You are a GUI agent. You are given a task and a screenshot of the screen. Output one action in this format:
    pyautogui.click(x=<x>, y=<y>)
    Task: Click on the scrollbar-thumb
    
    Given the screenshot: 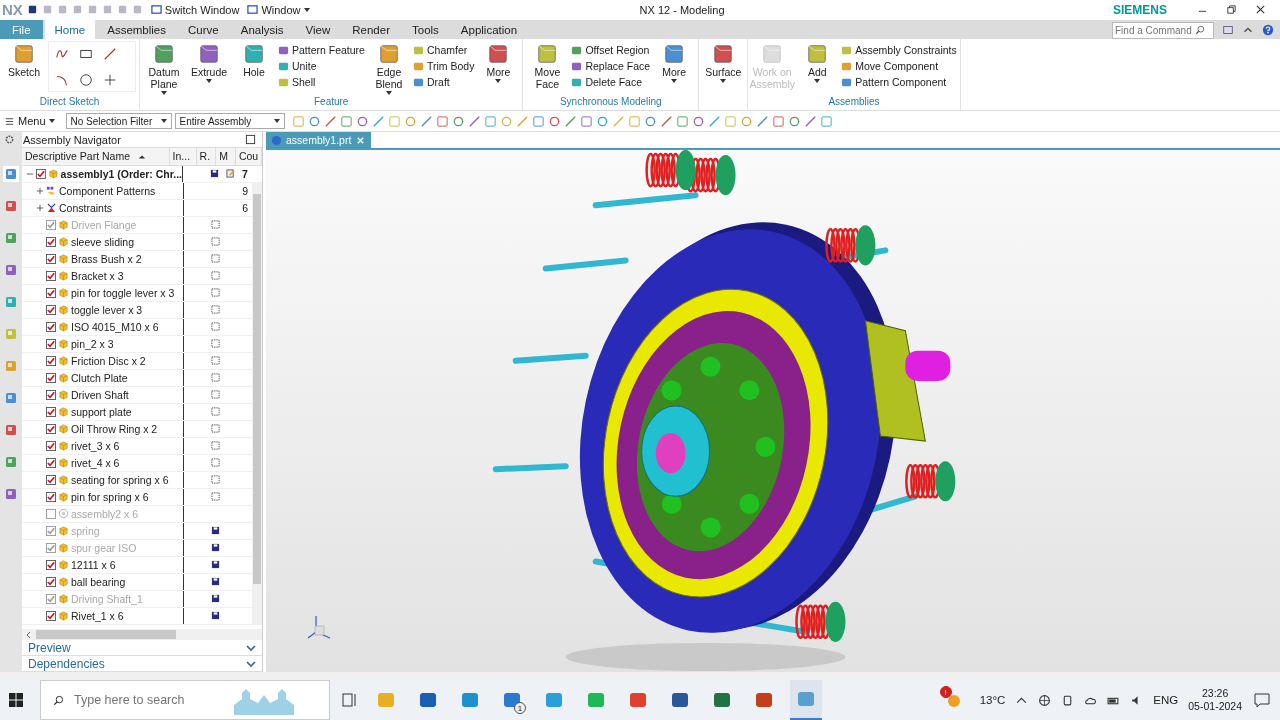 What is the action you would take?
    pyautogui.click(x=106, y=635)
    